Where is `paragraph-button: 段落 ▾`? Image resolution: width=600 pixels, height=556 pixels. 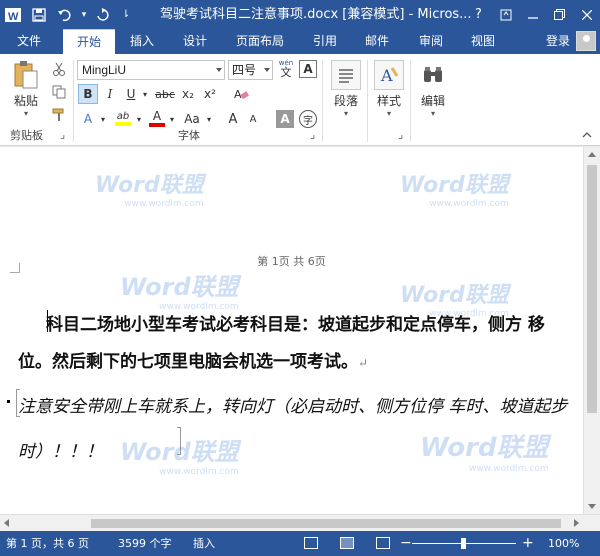 paragraph-button: 段落 ▾ is located at coordinates (346, 89).